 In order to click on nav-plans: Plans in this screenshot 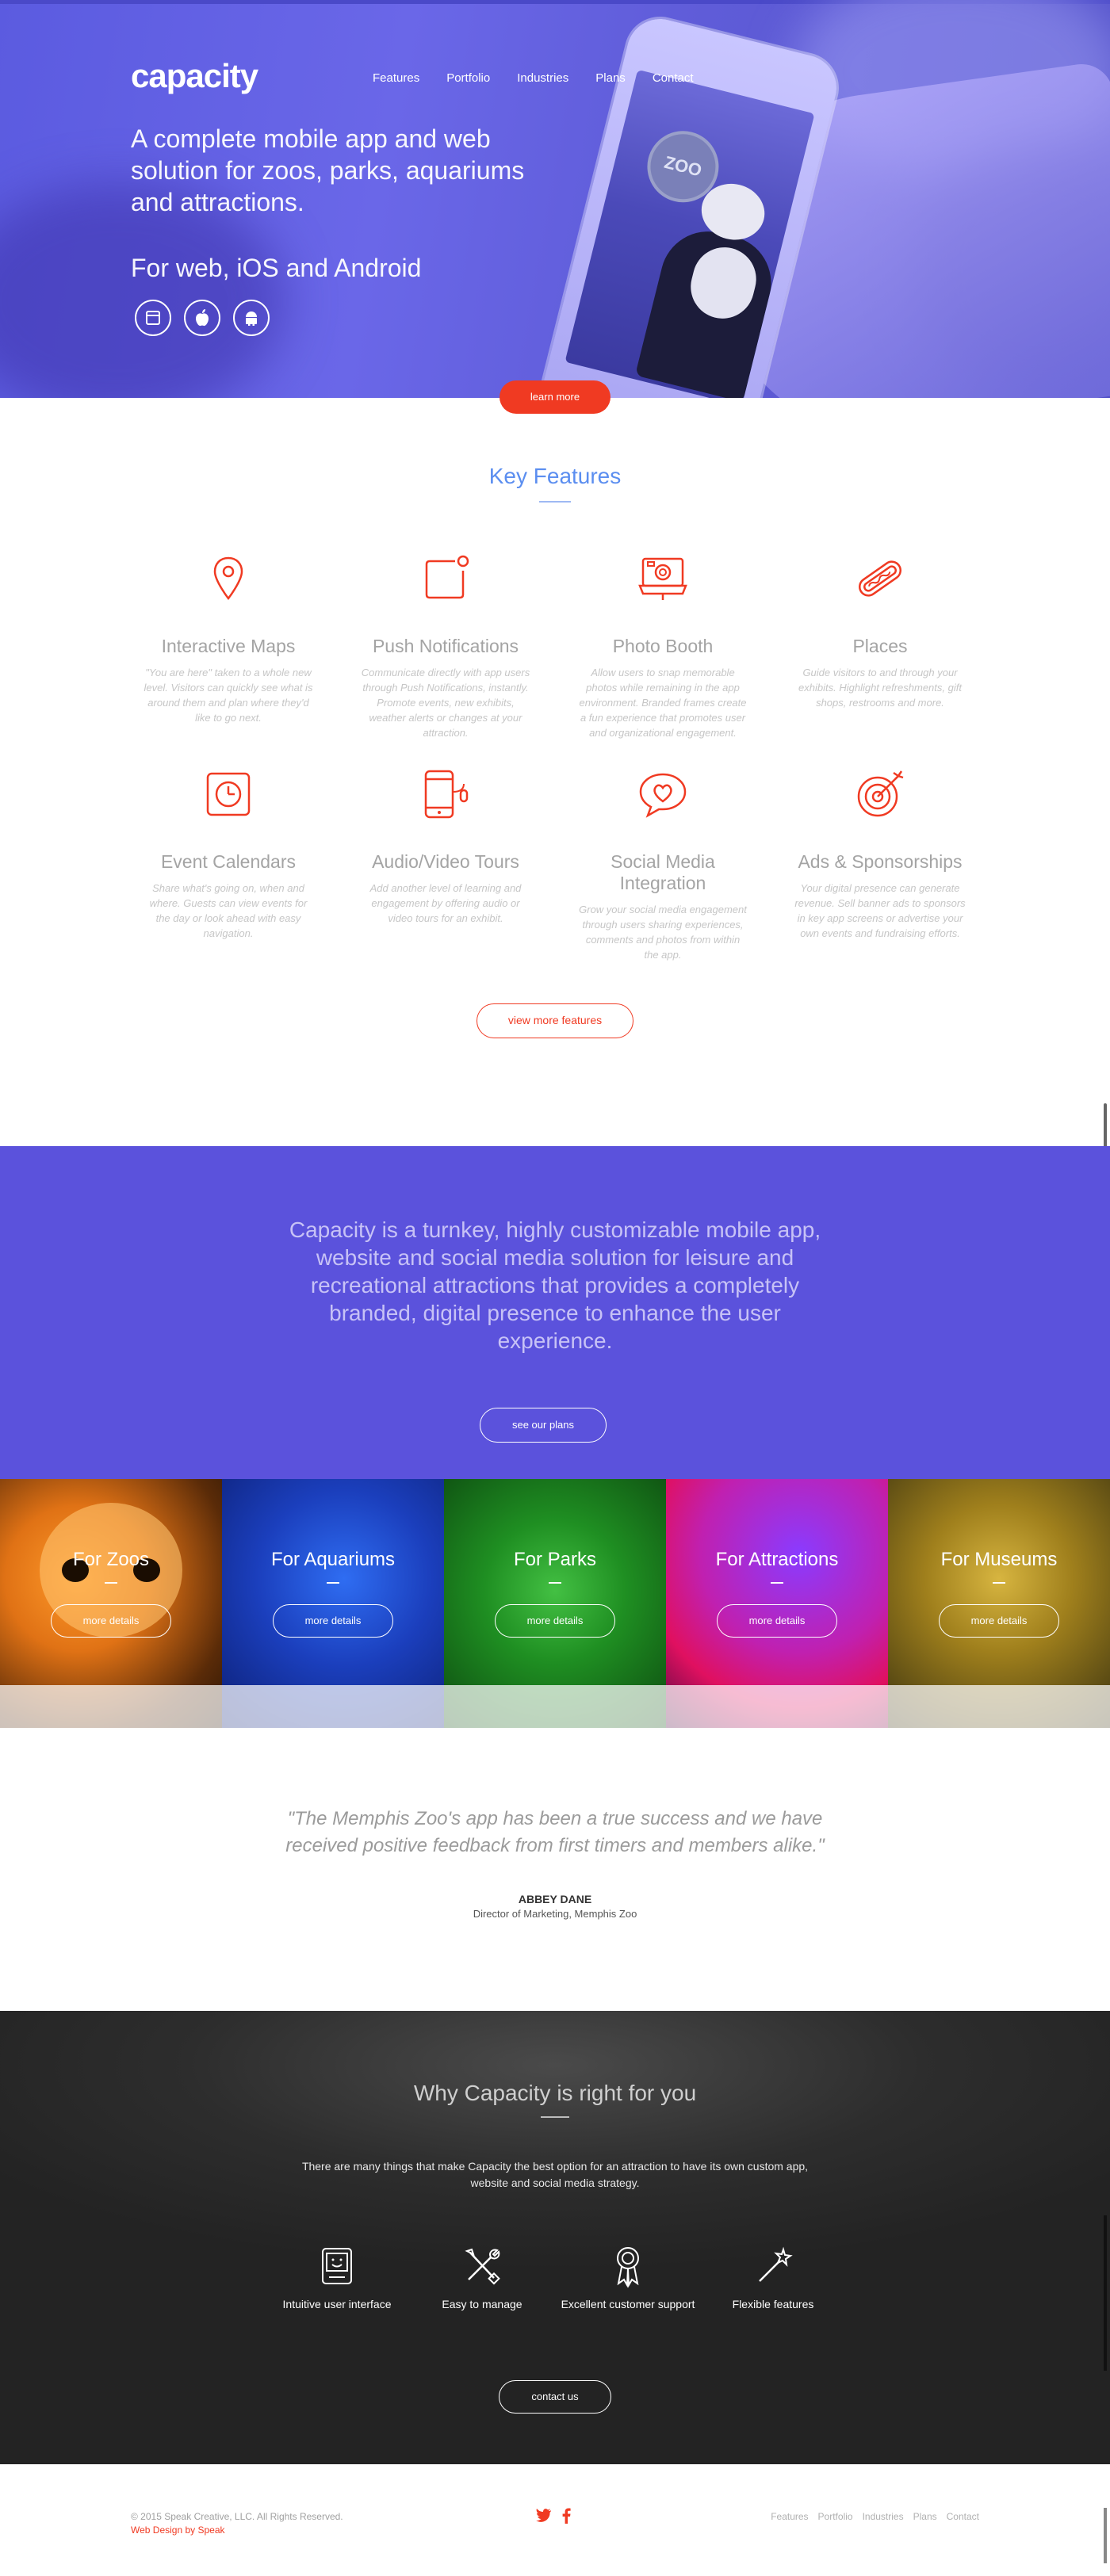, I will do `click(610, 78)`.